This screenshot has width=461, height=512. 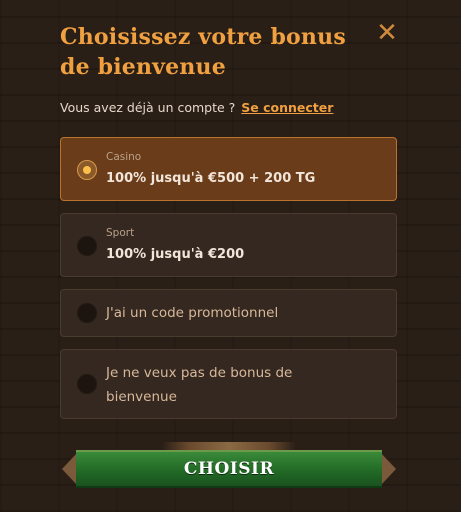 I want to click on option-label: 100% jusqu'à €200, so click(x=175, y=254).